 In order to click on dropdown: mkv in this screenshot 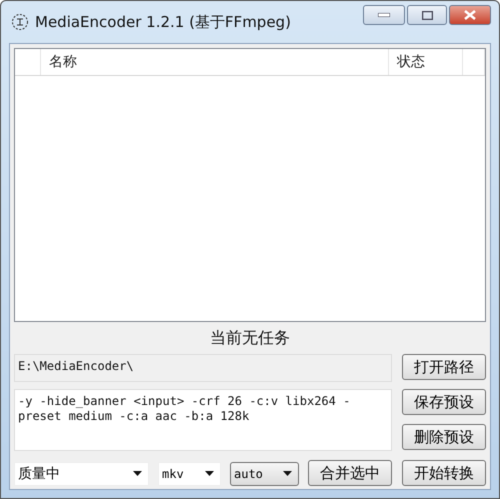, I will do `click(189, 474)`.